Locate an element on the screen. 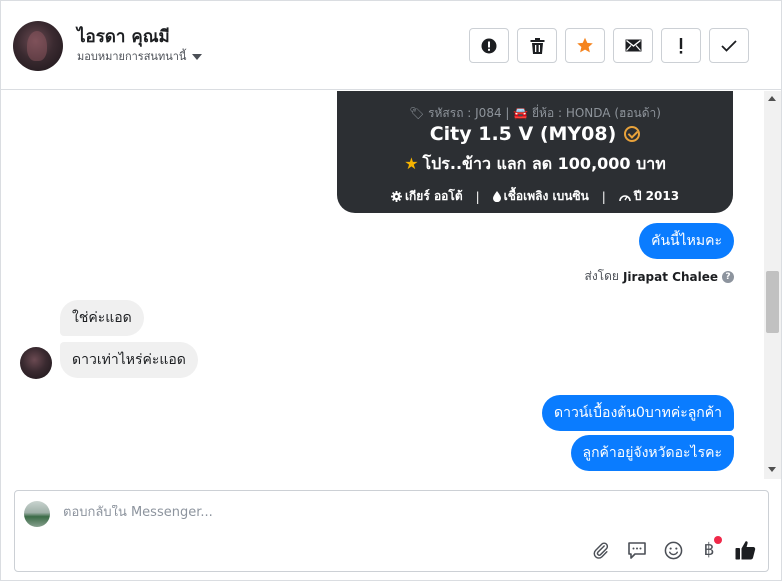 The width and height of the screenshot is (782, 581). trash-icon is located at coordinates (537, 45).